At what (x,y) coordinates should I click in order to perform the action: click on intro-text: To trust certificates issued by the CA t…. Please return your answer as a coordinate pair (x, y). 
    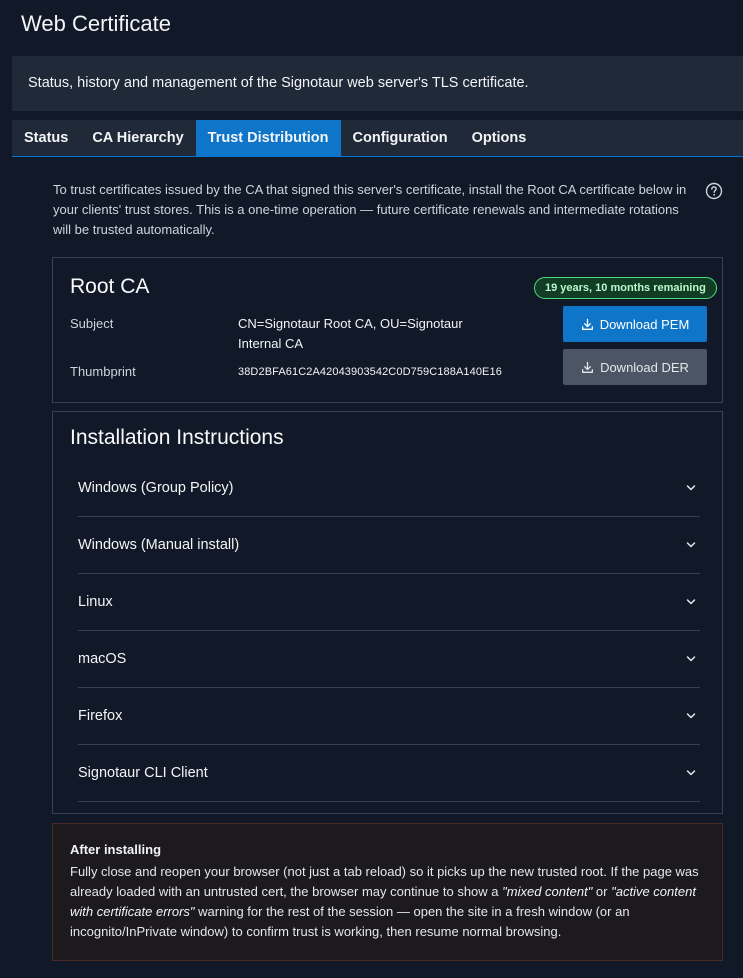
    Looking at the image, I should click on (370, 209).